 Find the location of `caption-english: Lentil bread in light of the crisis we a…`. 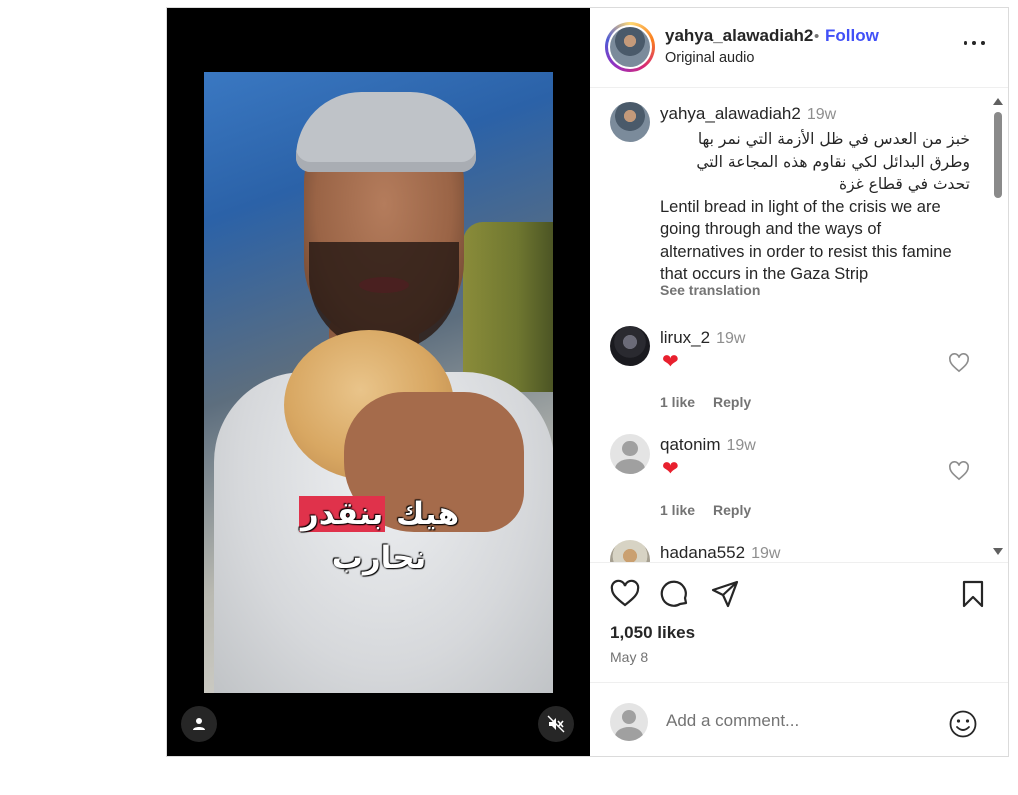

caption-english: Lentil bread in light of the crisis we a… is located at coordinates (806, 240).